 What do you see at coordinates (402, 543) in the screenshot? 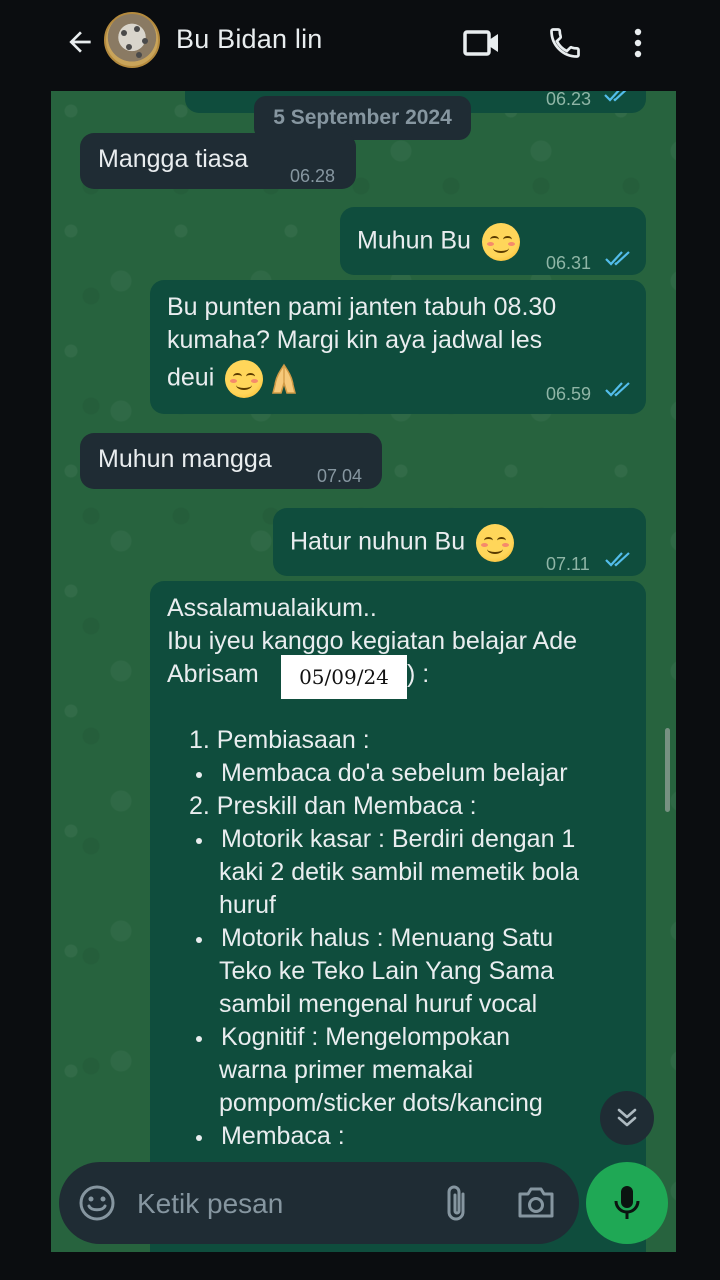
I see `message-text: Hatur nuhun Bu` at bounding box center [402, 543].